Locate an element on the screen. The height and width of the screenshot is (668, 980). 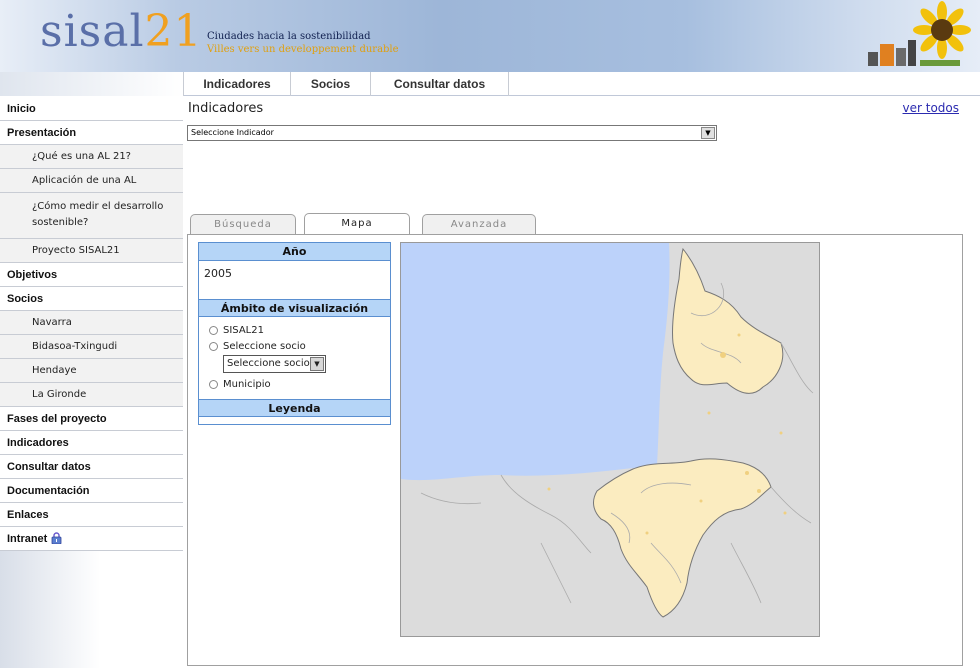
sidebar-item-intranet-label: Intranet is located at coordinates (27, 539).